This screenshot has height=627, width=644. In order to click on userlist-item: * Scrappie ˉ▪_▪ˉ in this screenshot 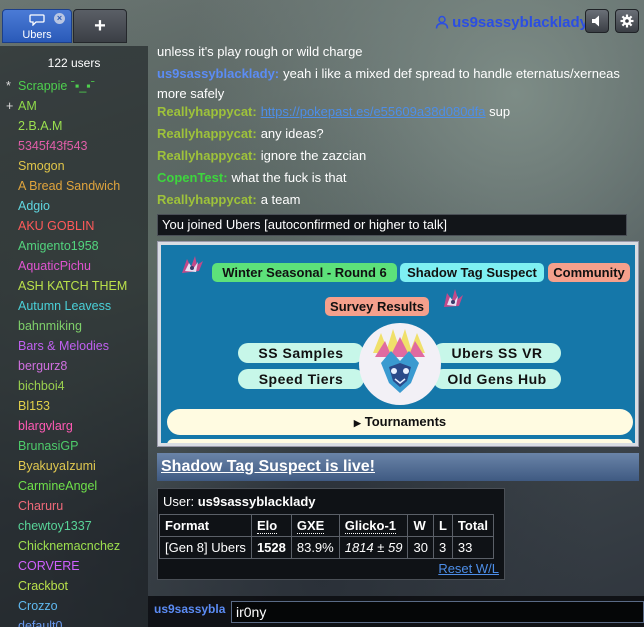, I will do `click(74, 86)`.